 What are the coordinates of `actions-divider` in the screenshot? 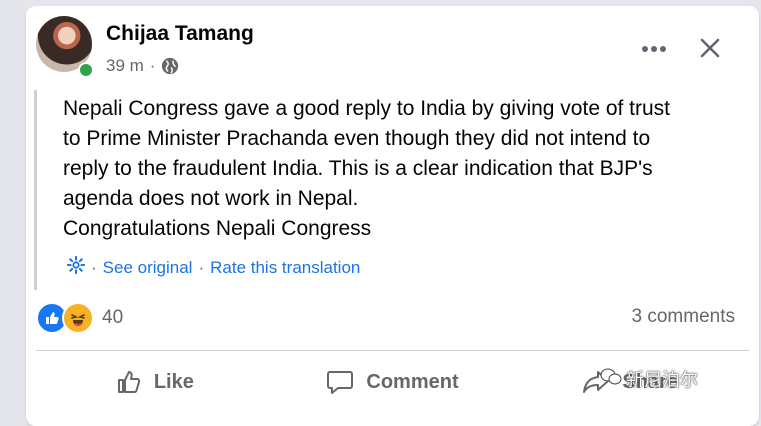 It's located at (392, 350).